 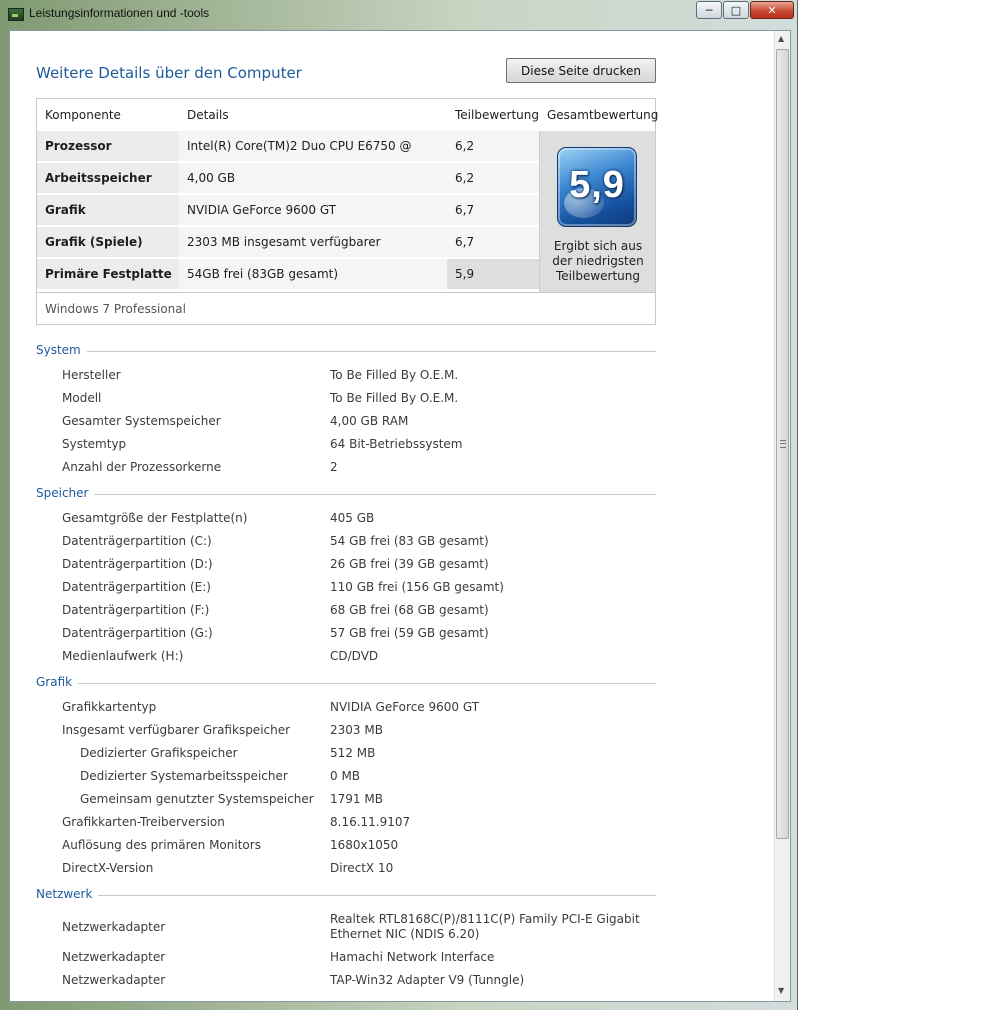 What do you see at coordinates (352, 518) in the screenshot?
I see `detail-value: 405 GB` at bounding box center [352, 518].